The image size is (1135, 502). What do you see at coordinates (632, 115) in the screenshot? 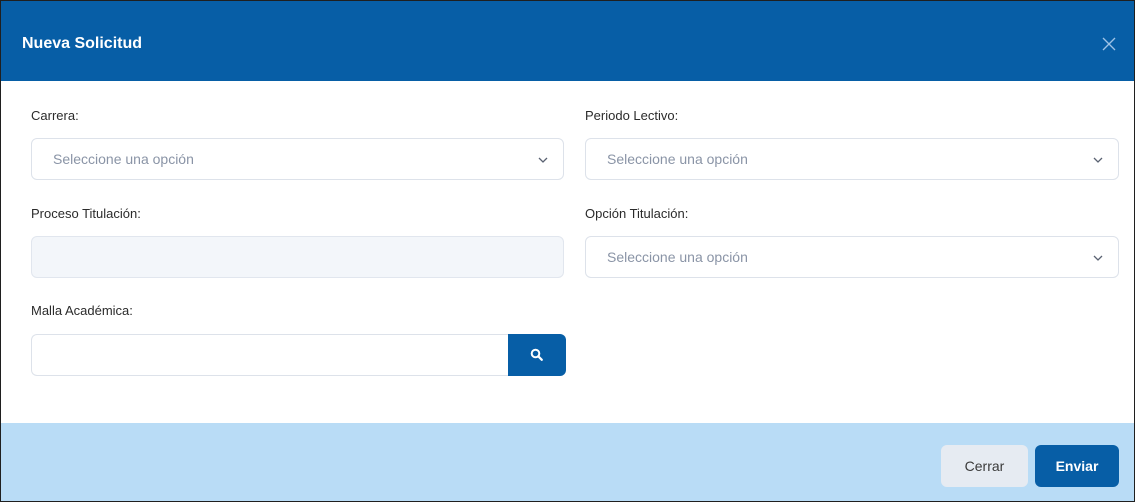
I see `periodo-lectivo-label: Periodo Lectivo:` at bounding box center [632, 115].